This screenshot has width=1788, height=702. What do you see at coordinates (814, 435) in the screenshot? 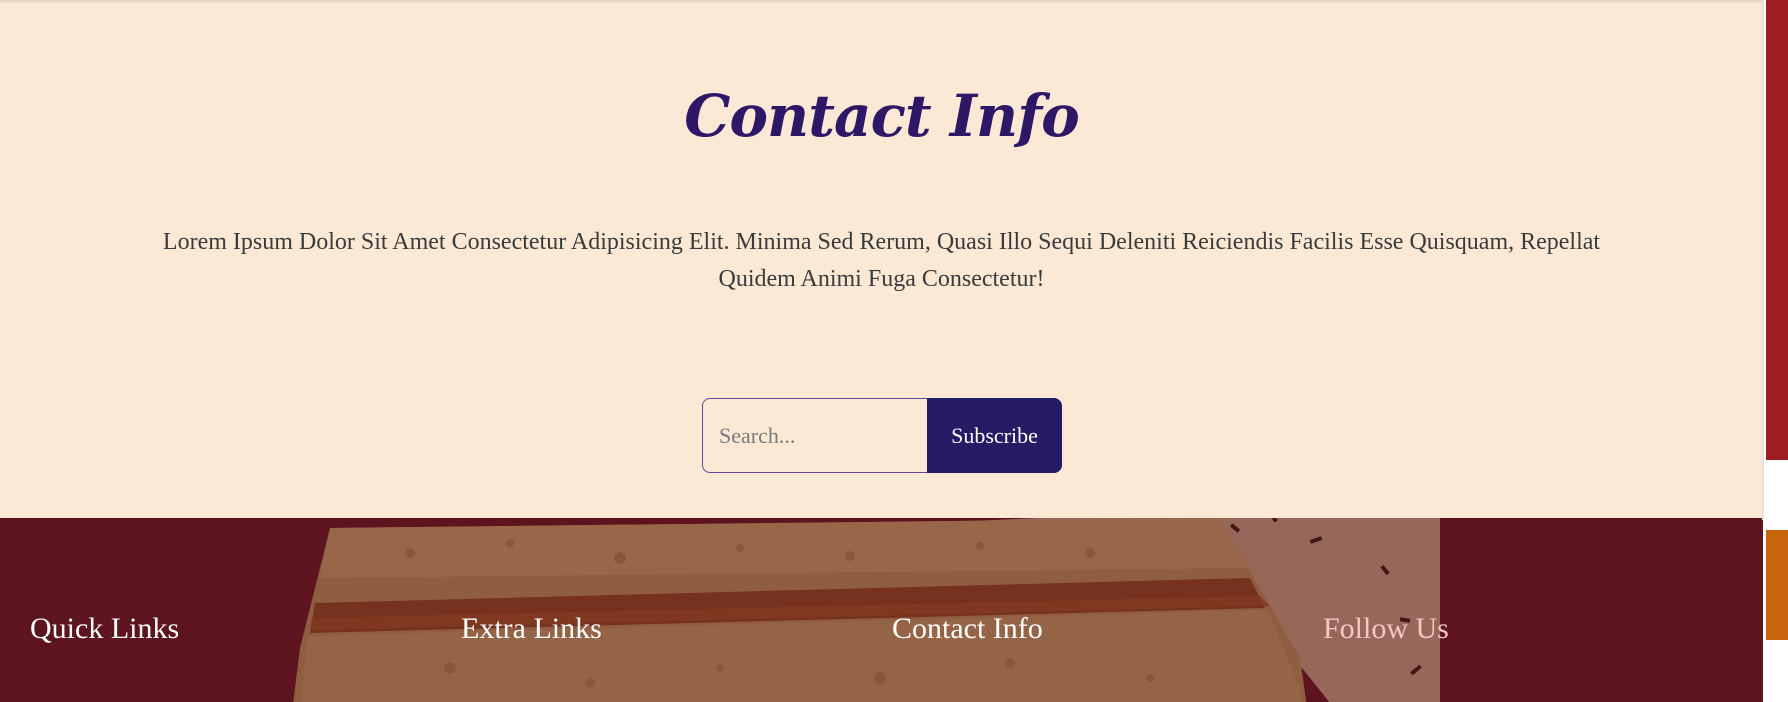
I see `search-input` at bounding box center [814, 435].